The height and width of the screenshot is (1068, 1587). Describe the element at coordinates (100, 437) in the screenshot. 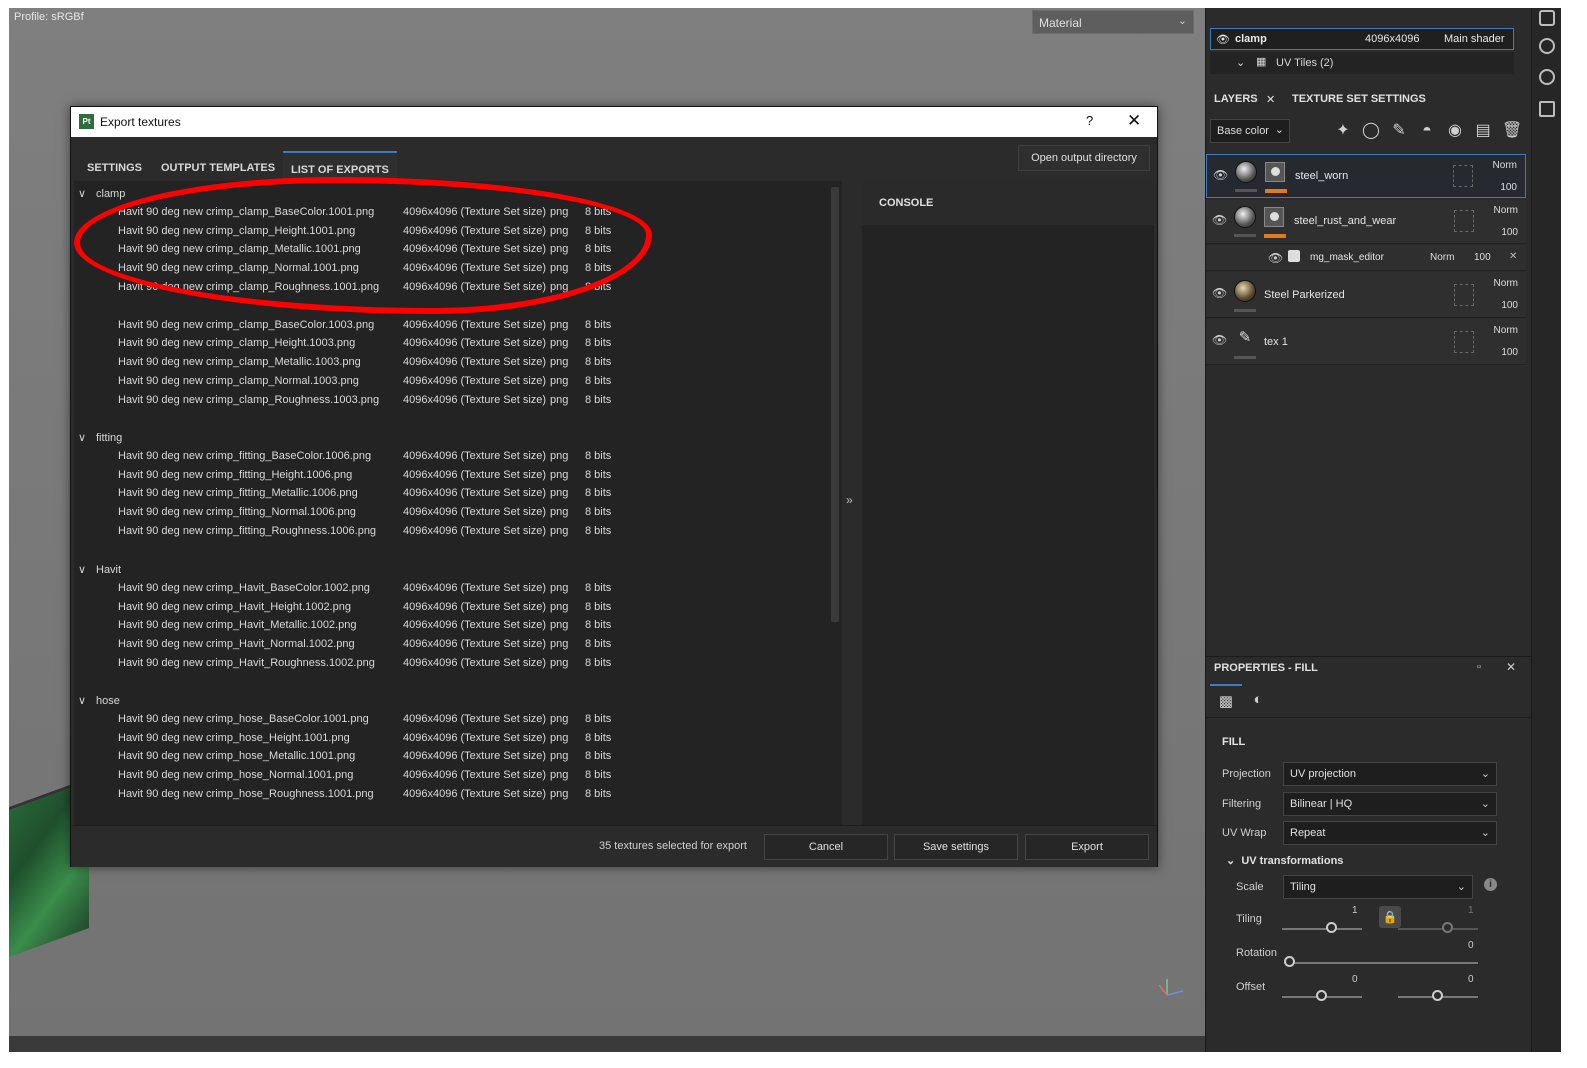

I see `export-group-header: ∨ fitting` at that location.